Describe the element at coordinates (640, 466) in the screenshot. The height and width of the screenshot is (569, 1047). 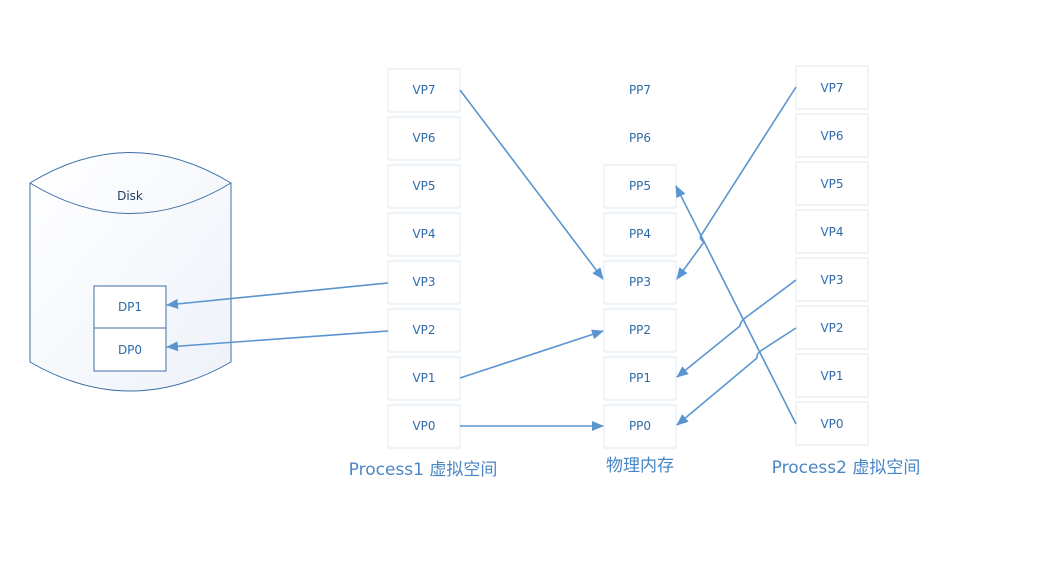
I see `memory-title: 物理内存` at that location.